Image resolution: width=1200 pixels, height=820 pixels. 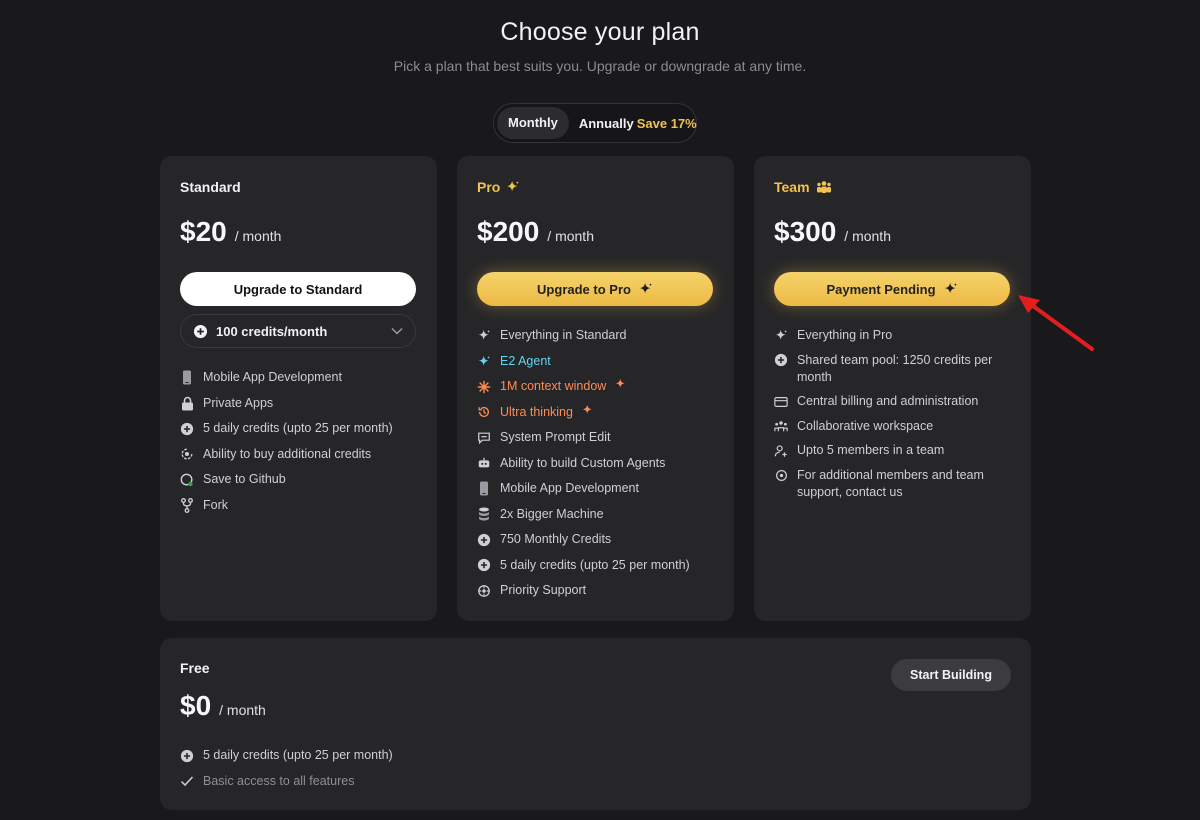 I want to click on toggle-monthly: Monthly, so click(x=533, y=123).